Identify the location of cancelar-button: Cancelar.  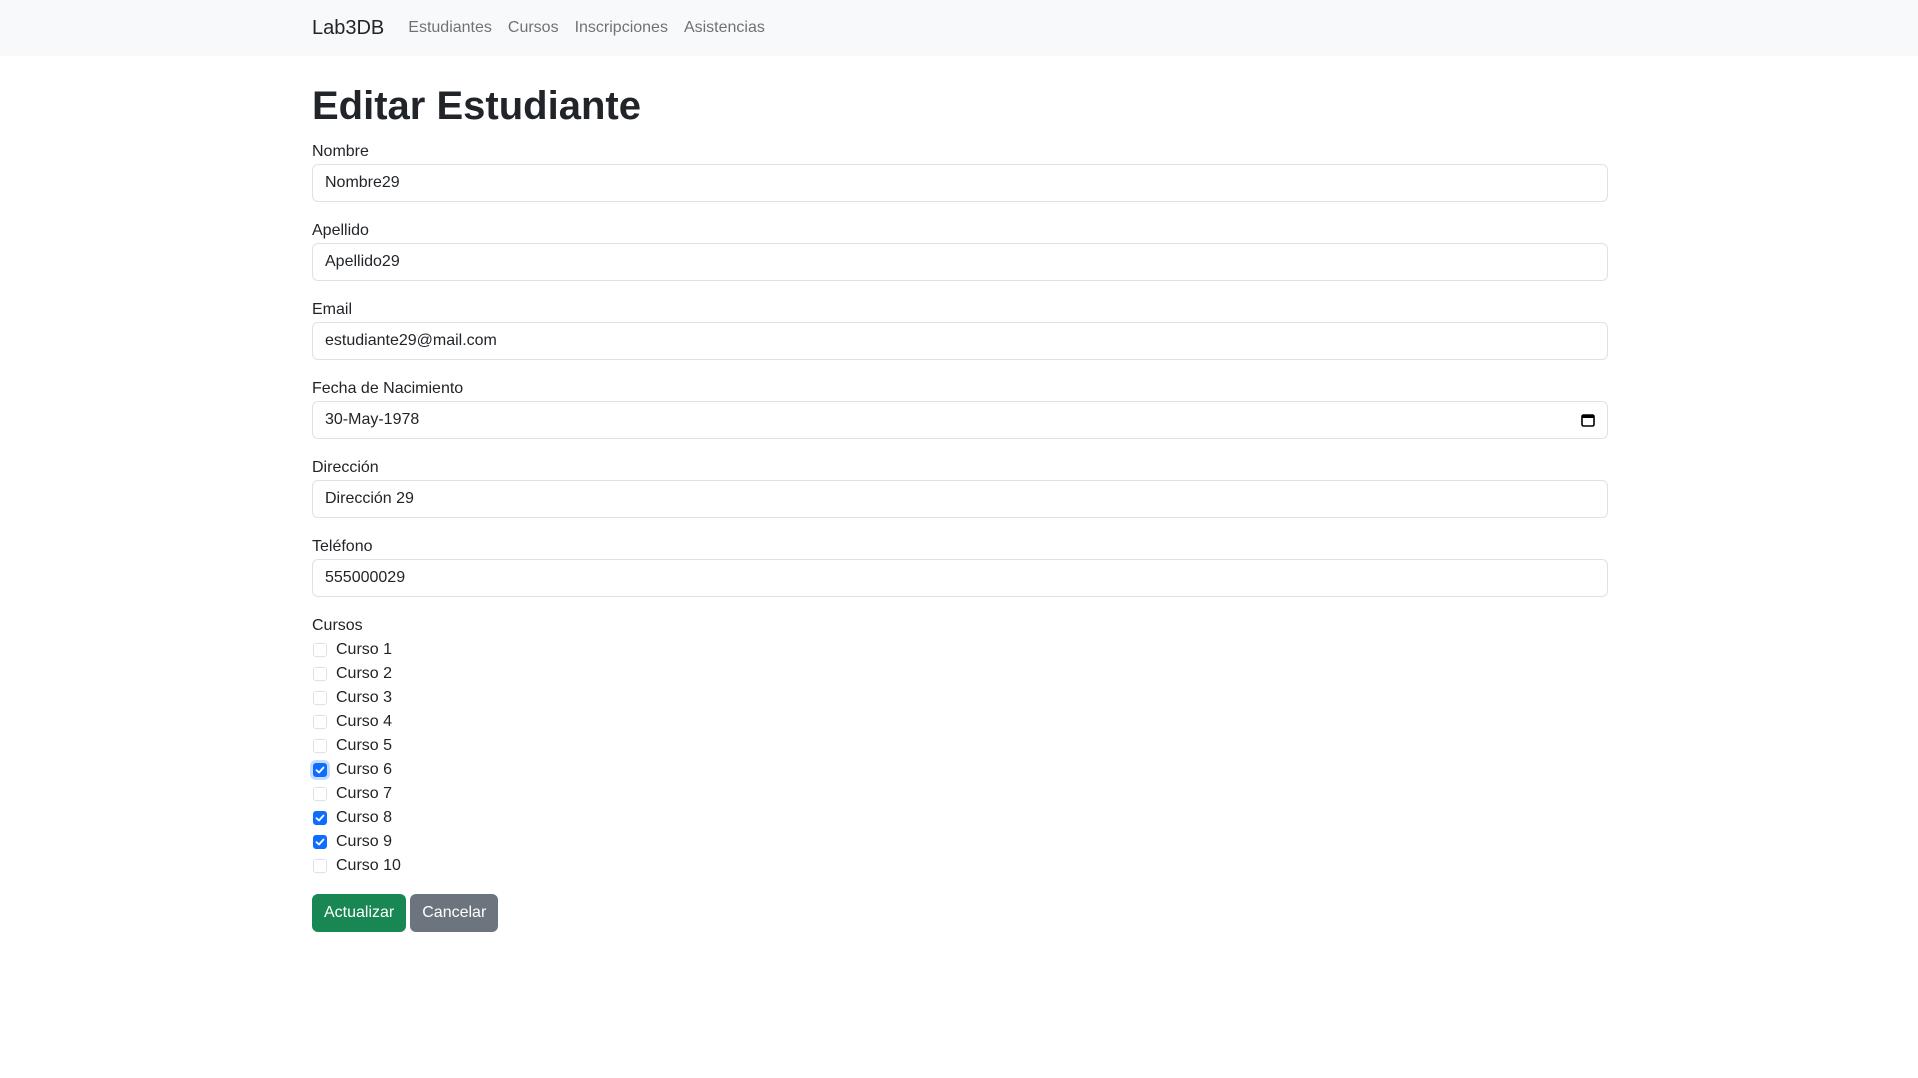
(454, 913).